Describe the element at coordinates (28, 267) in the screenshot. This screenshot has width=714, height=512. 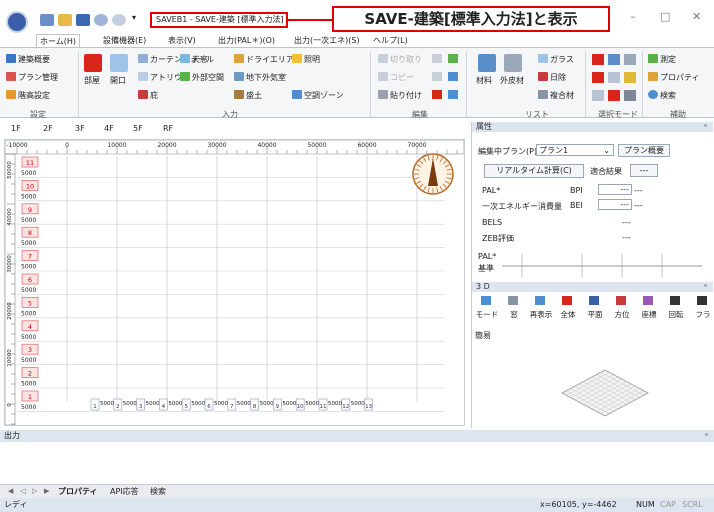
I see `row-span: 5000` at that location.